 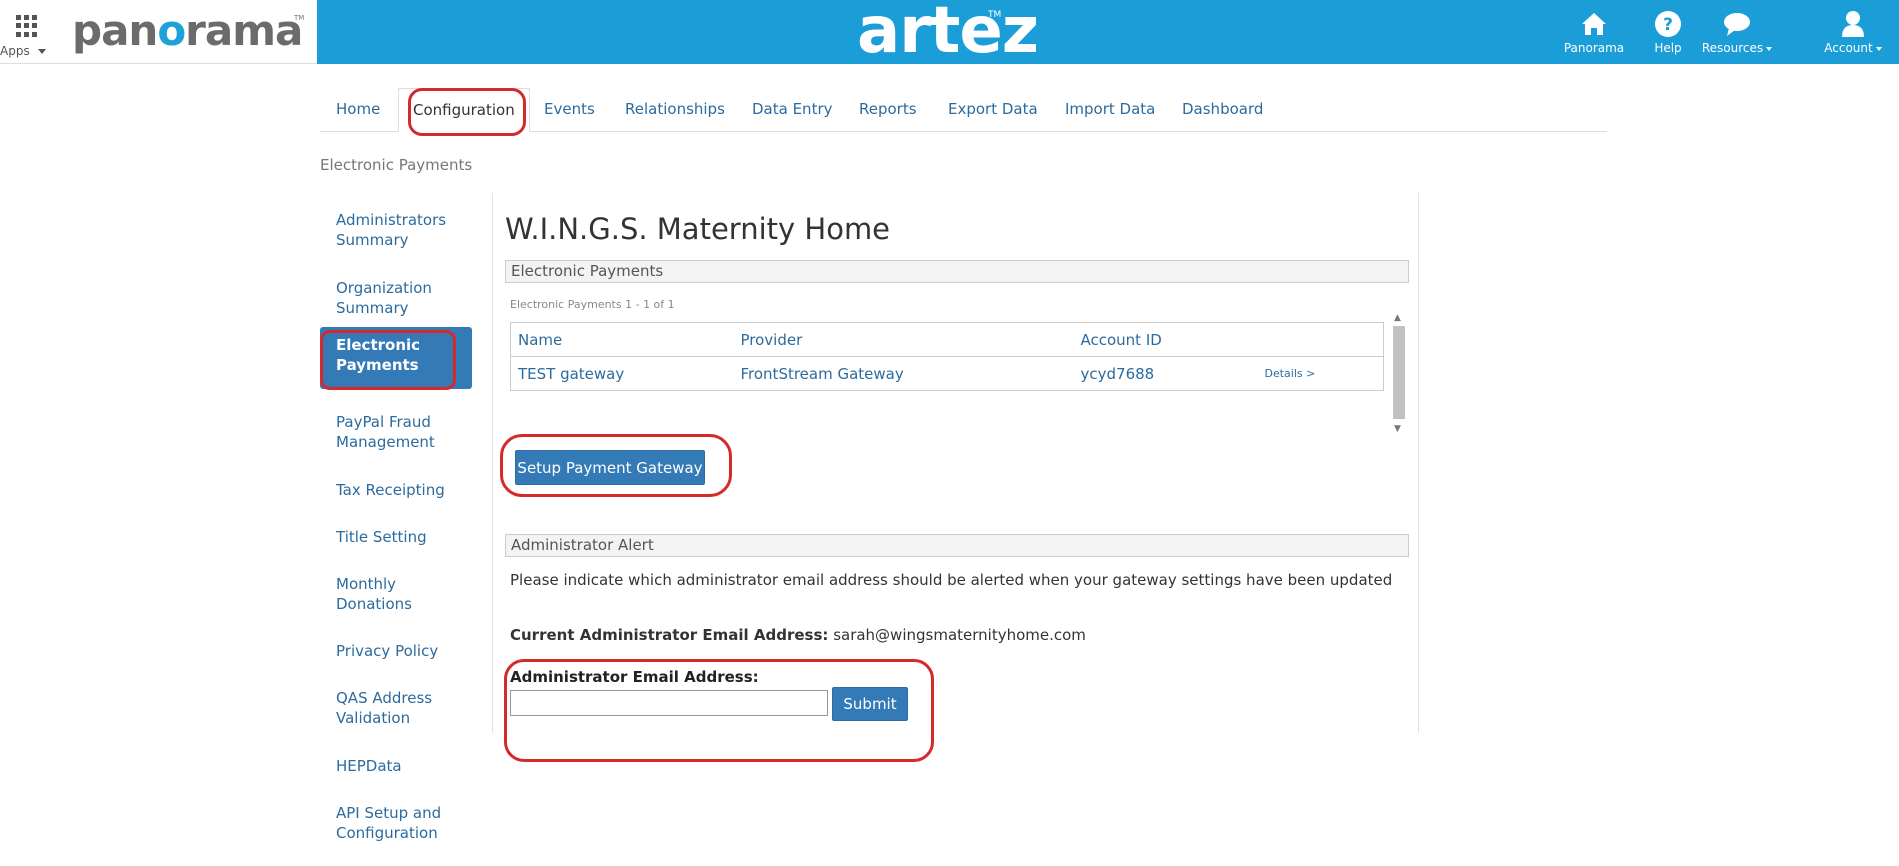 I want to click on sidebar-item-organization-summary: Organization Summary, so click(x=396, y=298).